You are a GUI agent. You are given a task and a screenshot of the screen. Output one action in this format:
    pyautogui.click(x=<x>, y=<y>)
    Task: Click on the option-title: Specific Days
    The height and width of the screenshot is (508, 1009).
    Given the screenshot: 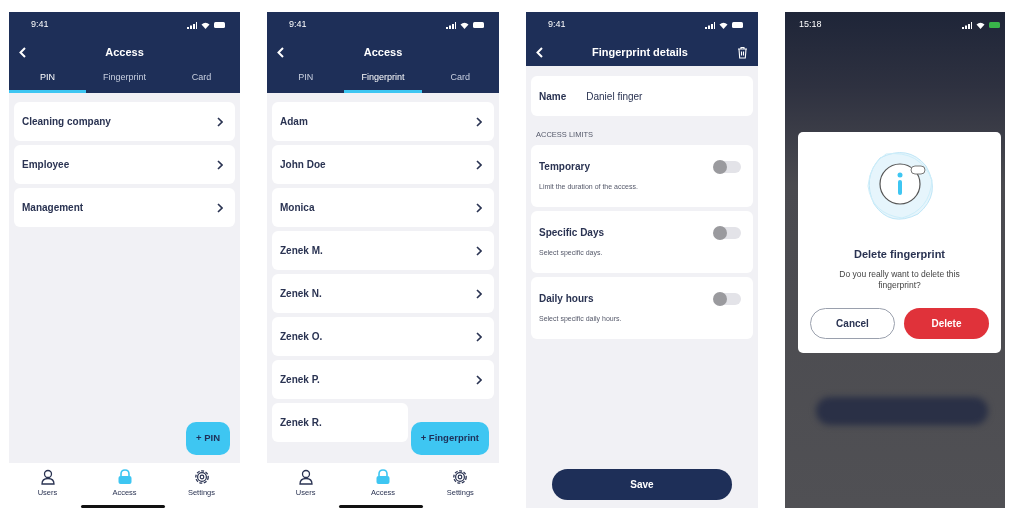 What is the action you would take?
    pyautogui.click(x=572, y=233)
    